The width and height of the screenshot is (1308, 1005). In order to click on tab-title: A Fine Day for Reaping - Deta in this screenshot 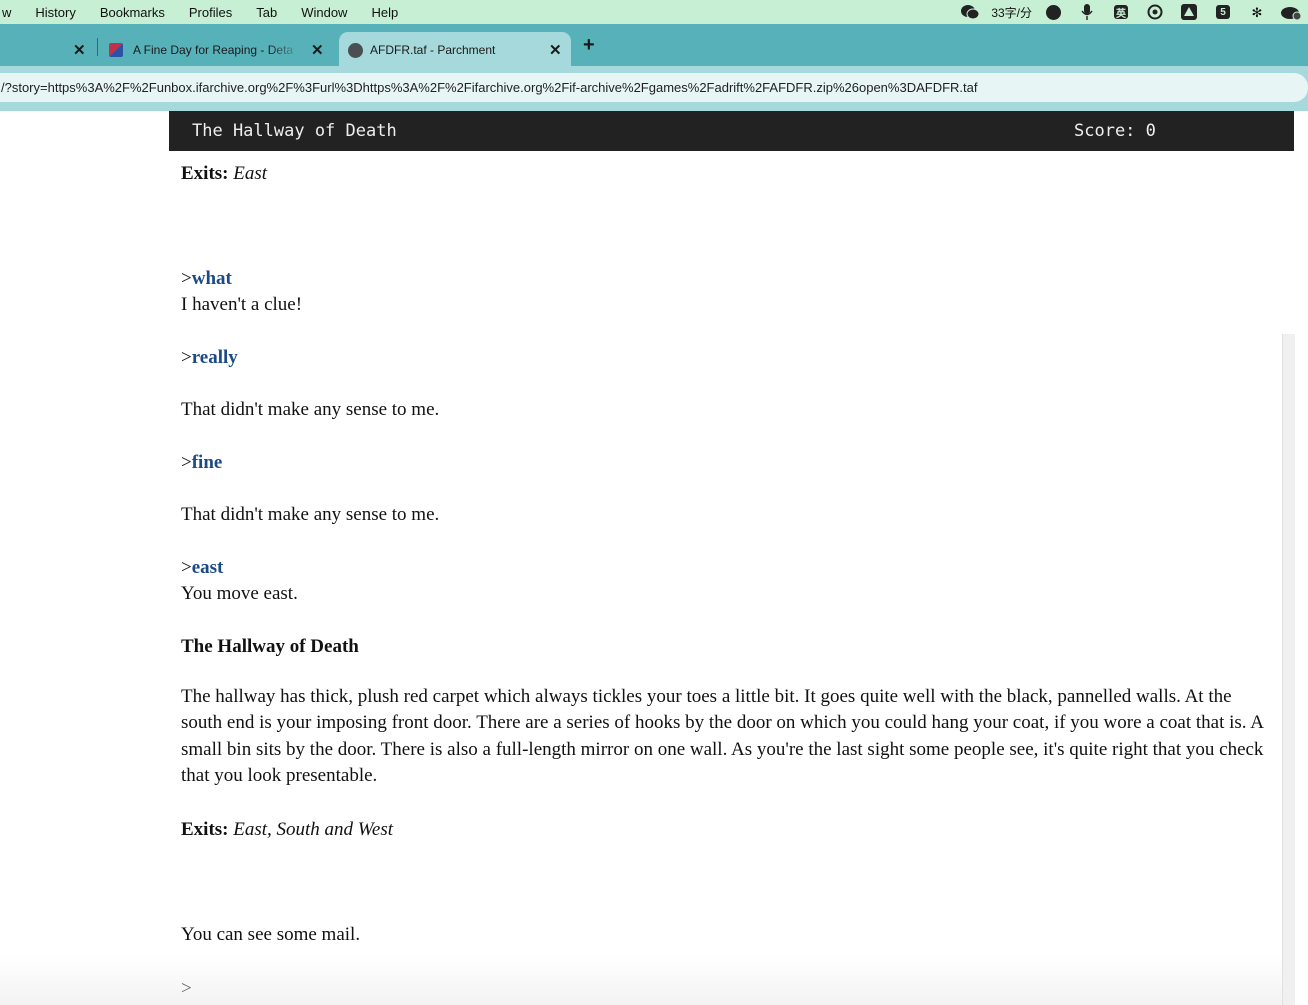, I will do `click(213, 50)`.